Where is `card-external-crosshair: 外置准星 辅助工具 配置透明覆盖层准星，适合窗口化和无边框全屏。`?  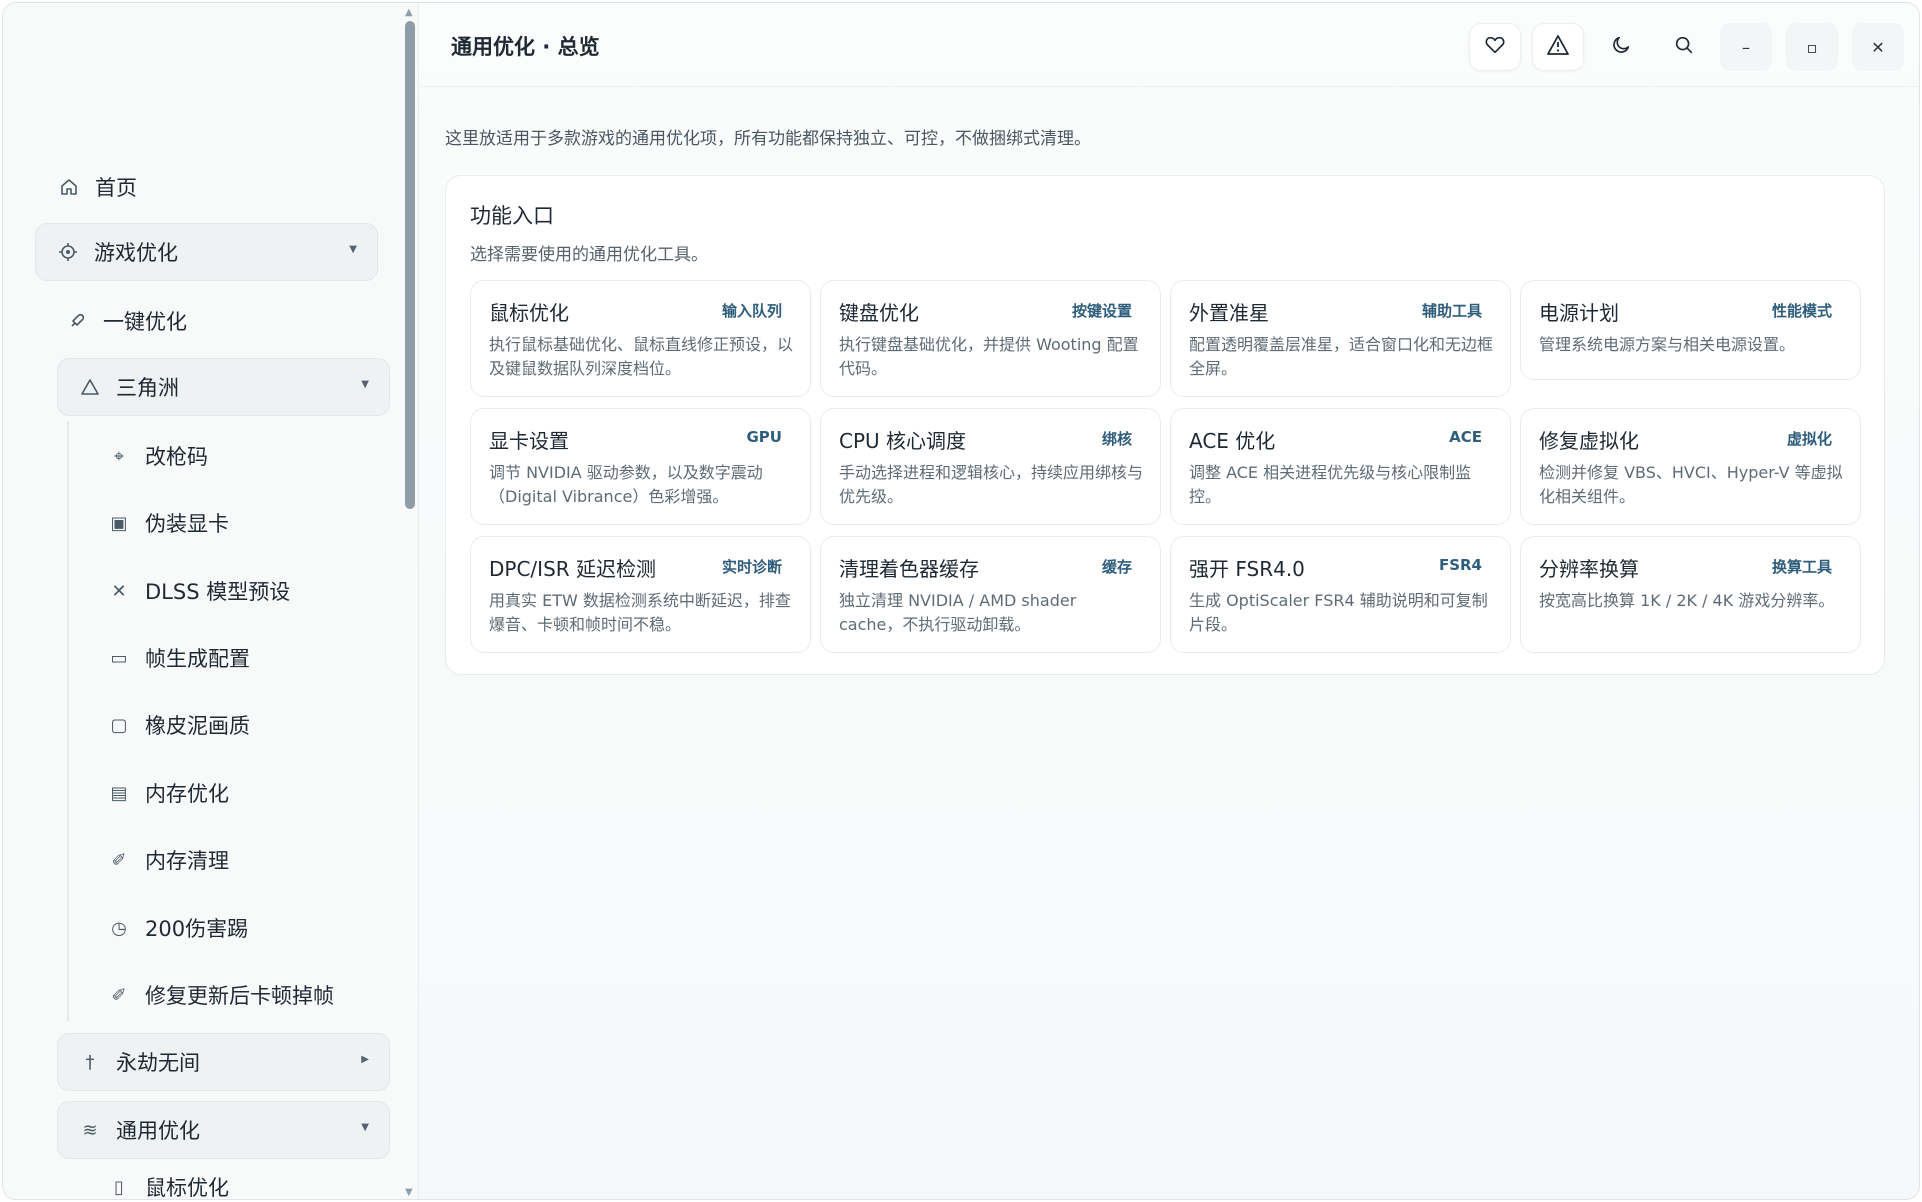 card-external-crosshair: 外置准星 辅助工具 配置透明覆盖层准星，适合窗口化和无边框全屏。 is located at coordinates (1340, 338).